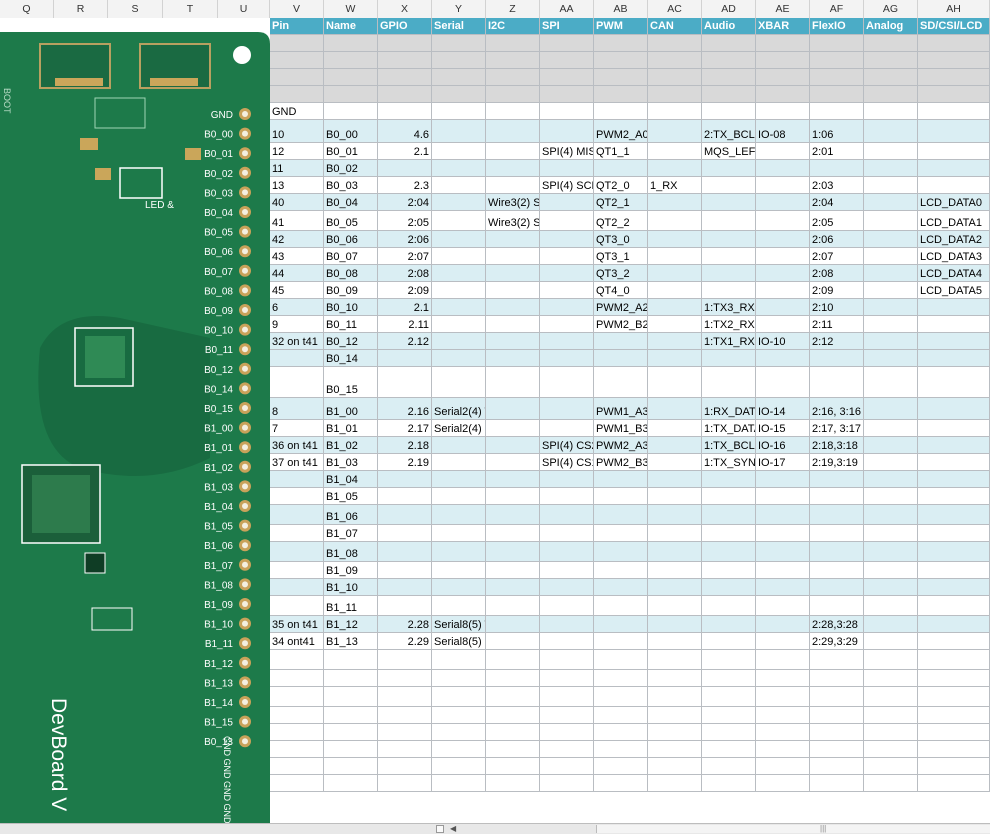  Describe the element at coordinates (567, 26) in the screenshot. I see `header-cell-spi: SPI` at that location.